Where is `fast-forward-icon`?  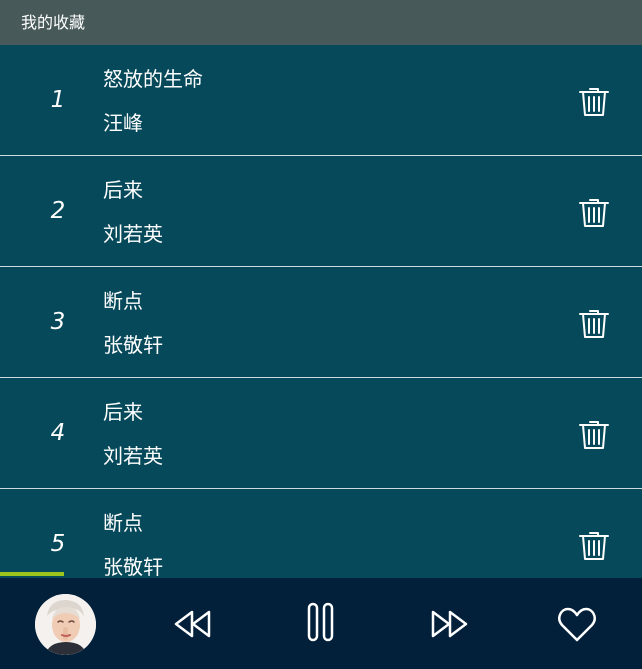 fast-forward-icon is located at coordinates (449, 624).